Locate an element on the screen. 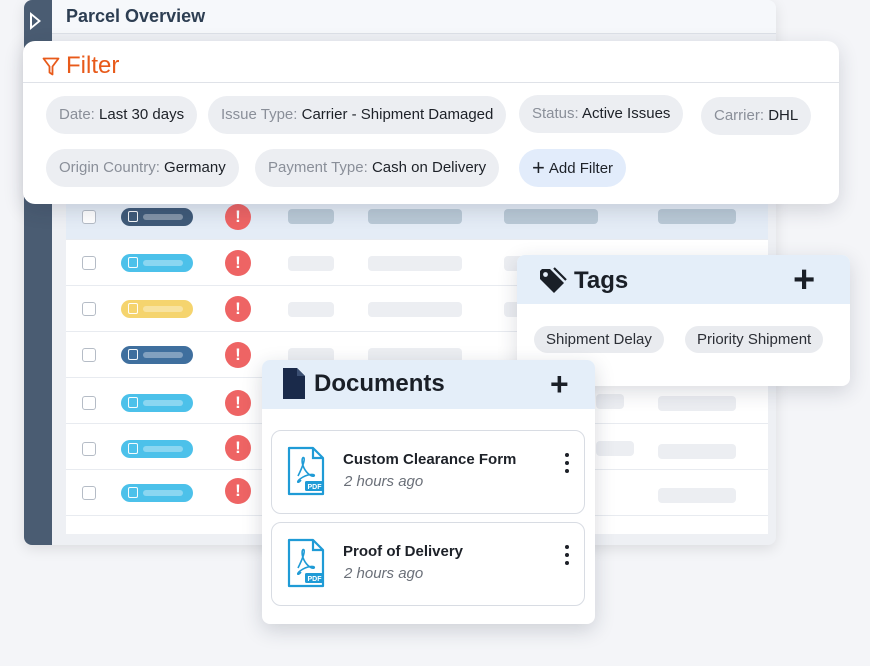 The height and width of the screenshot is (666, 870). document-name: Proof of Delivery is located at coordinates (403, 551).